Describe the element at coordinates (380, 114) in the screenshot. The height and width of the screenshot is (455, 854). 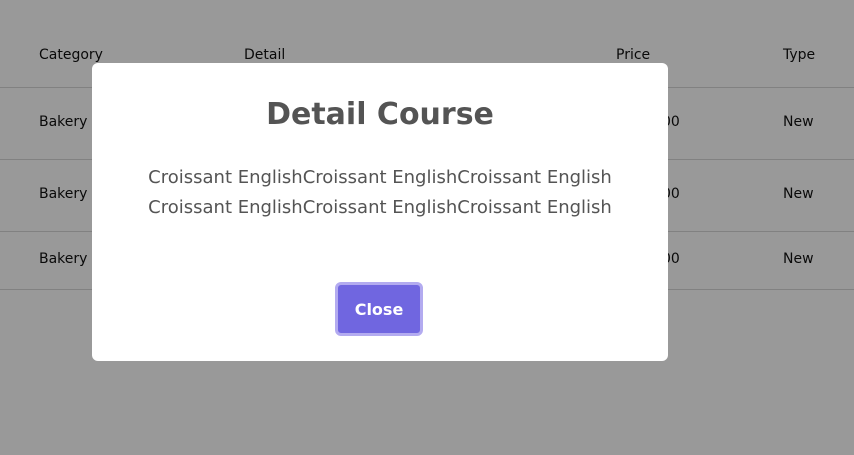
I see `modal-title: Detail Course` at that location.